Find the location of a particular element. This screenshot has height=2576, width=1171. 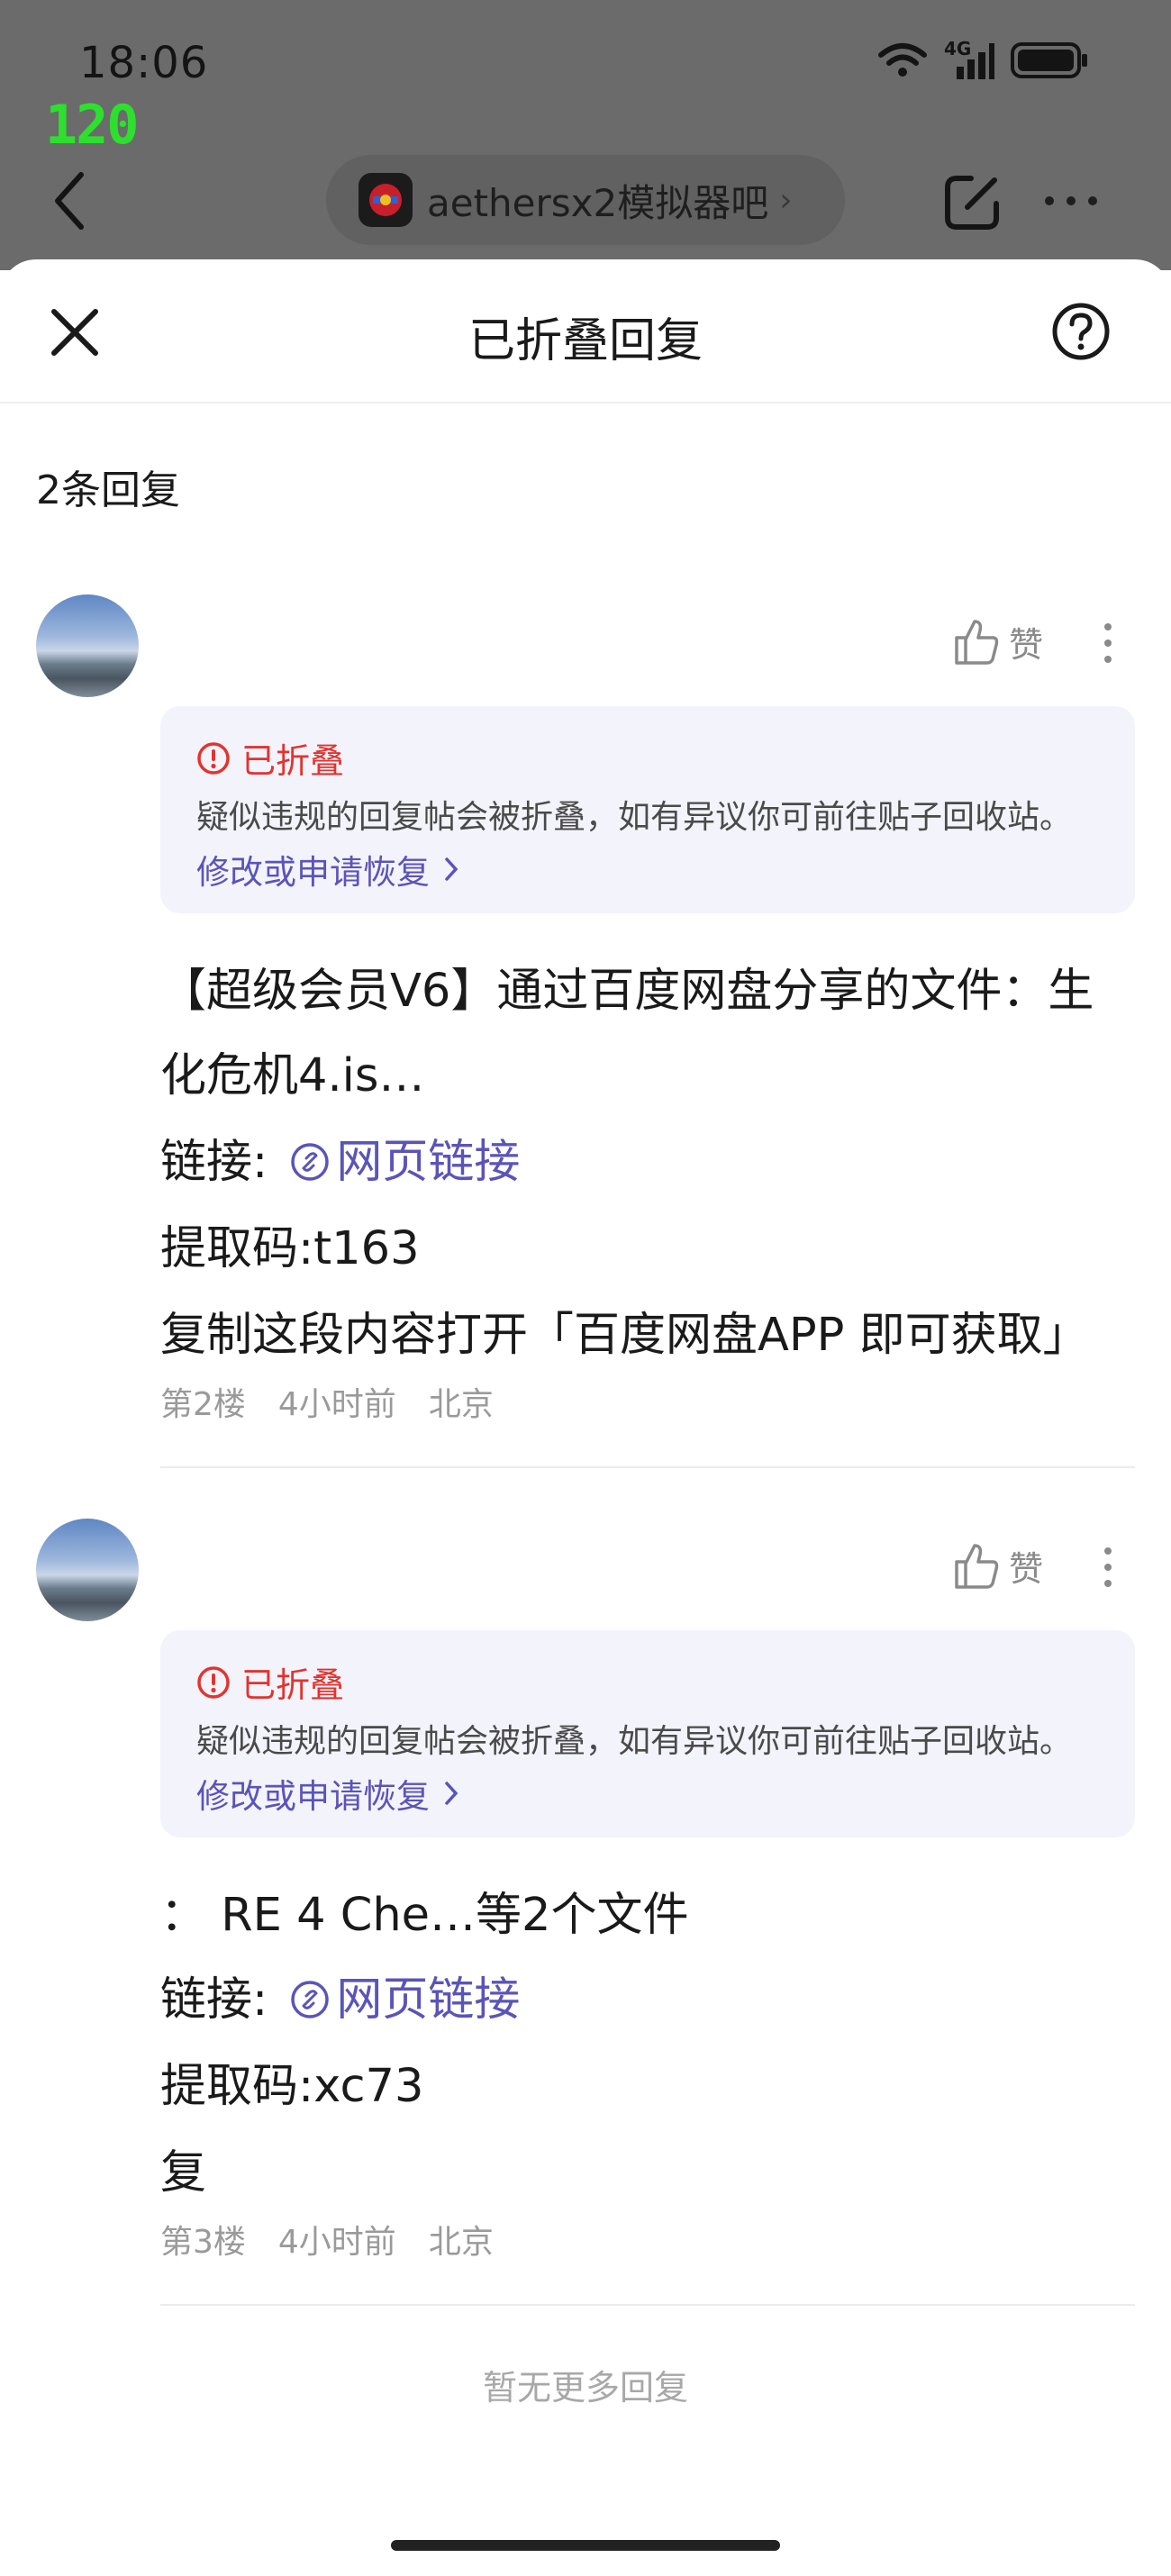

status-time: 18:06 is located at coordinates (144, 63).